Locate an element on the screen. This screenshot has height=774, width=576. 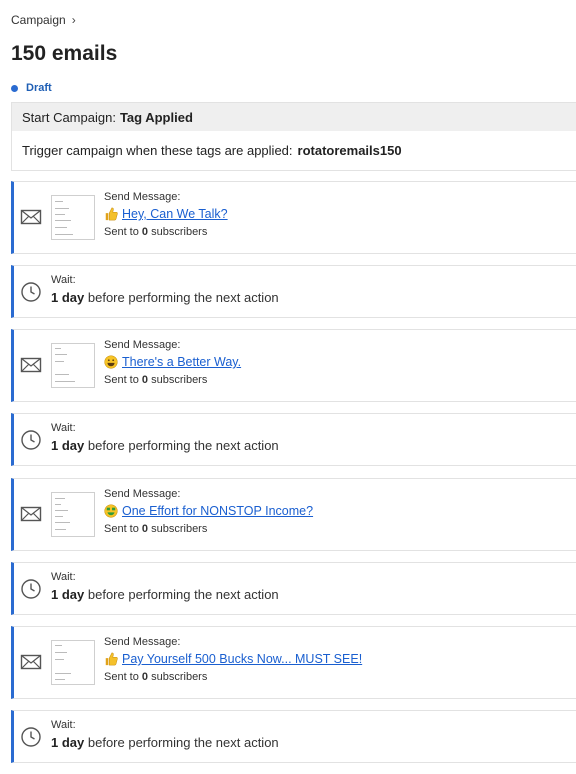
trigger-heading-prefix: Start Campaign: is located at coordinates (69, 117).